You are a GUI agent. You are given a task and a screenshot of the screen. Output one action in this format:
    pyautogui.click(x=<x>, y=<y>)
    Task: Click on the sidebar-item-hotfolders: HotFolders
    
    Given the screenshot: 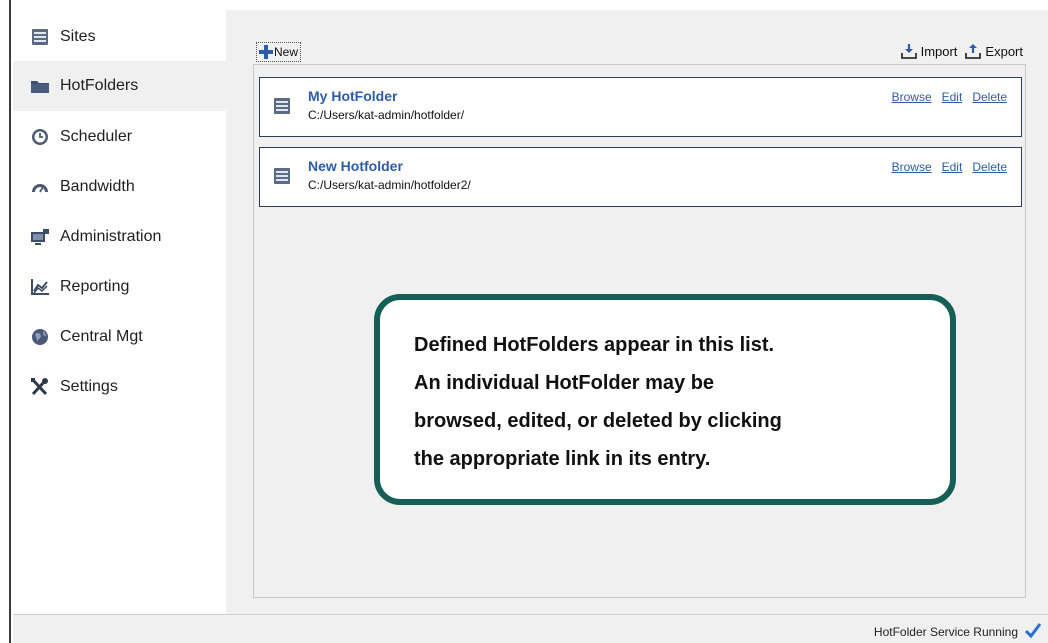 What is the action you would take?
    pyautogui.click(x=119, y=86)
    